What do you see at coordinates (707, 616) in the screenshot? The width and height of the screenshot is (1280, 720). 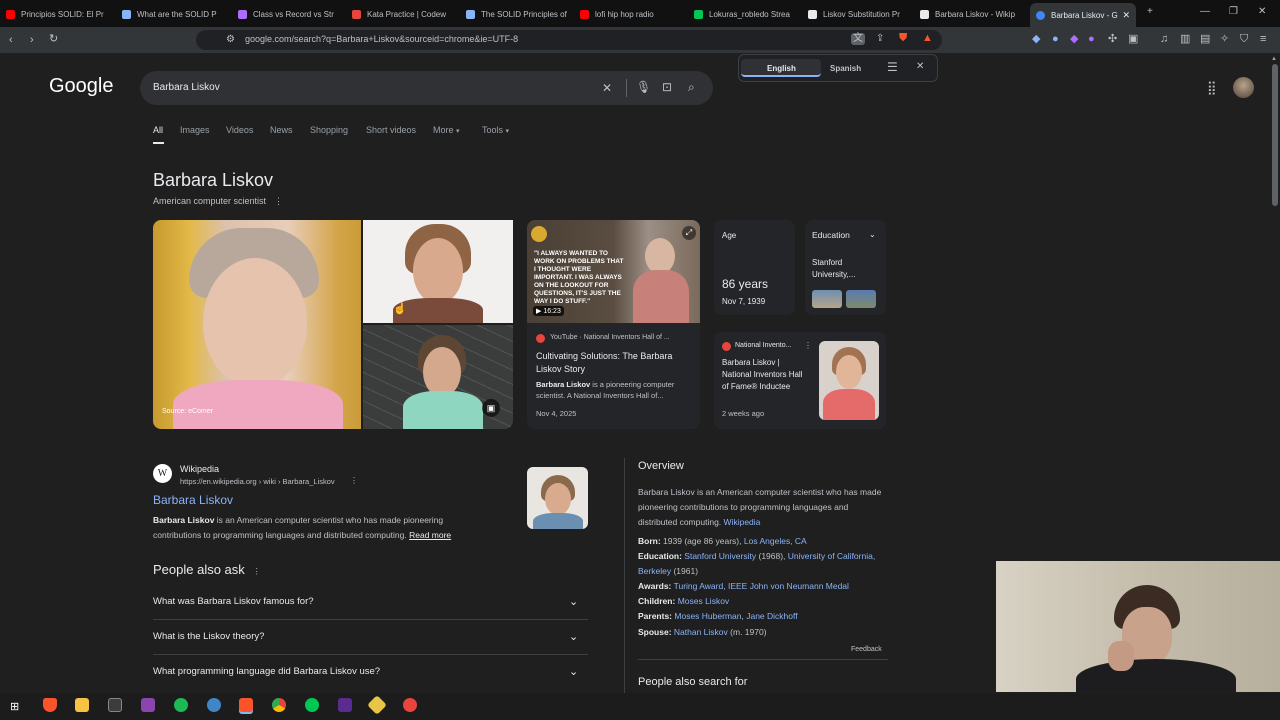 I see `fact-link: Moses Huberman` at bounding box center [707, 616].